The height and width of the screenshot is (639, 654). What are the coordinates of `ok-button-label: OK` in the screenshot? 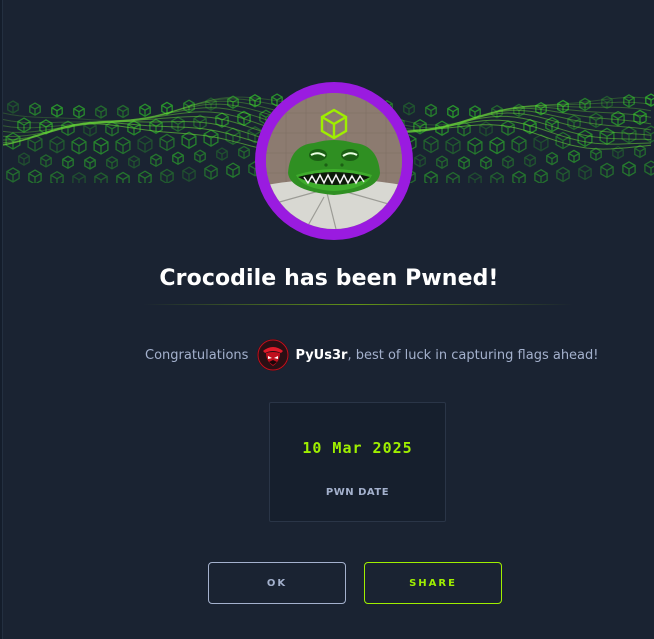 It's located at (277, 583).